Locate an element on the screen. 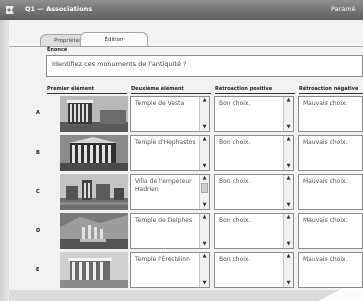 Image resolution: width=363 pixels, height=301 pixels. column-header-positive: Rétroaction positive is located at coordinates (244, 89).